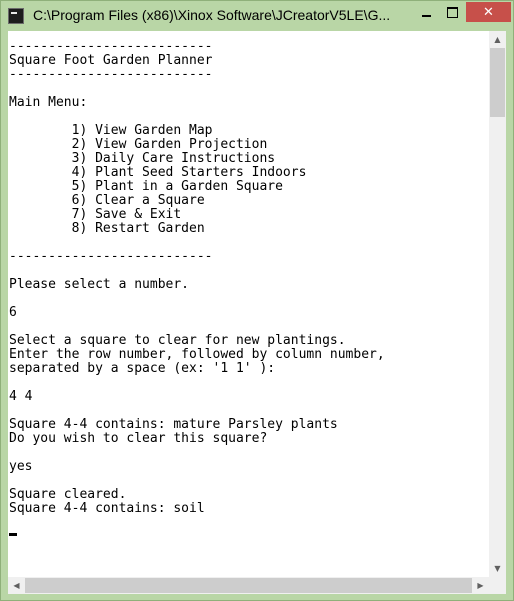  Describe the element at coordinates (497, 304) in the screenshot. I see `vertical-scrollbar: ▲ ▼` at that location.